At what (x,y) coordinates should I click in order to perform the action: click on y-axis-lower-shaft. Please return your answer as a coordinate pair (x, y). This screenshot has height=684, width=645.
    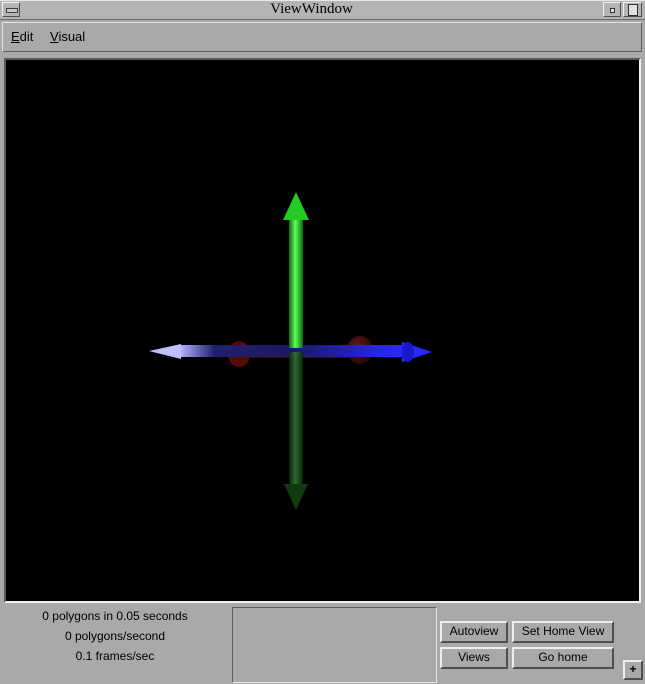
    Looking at the image, I should click on (296, 419).